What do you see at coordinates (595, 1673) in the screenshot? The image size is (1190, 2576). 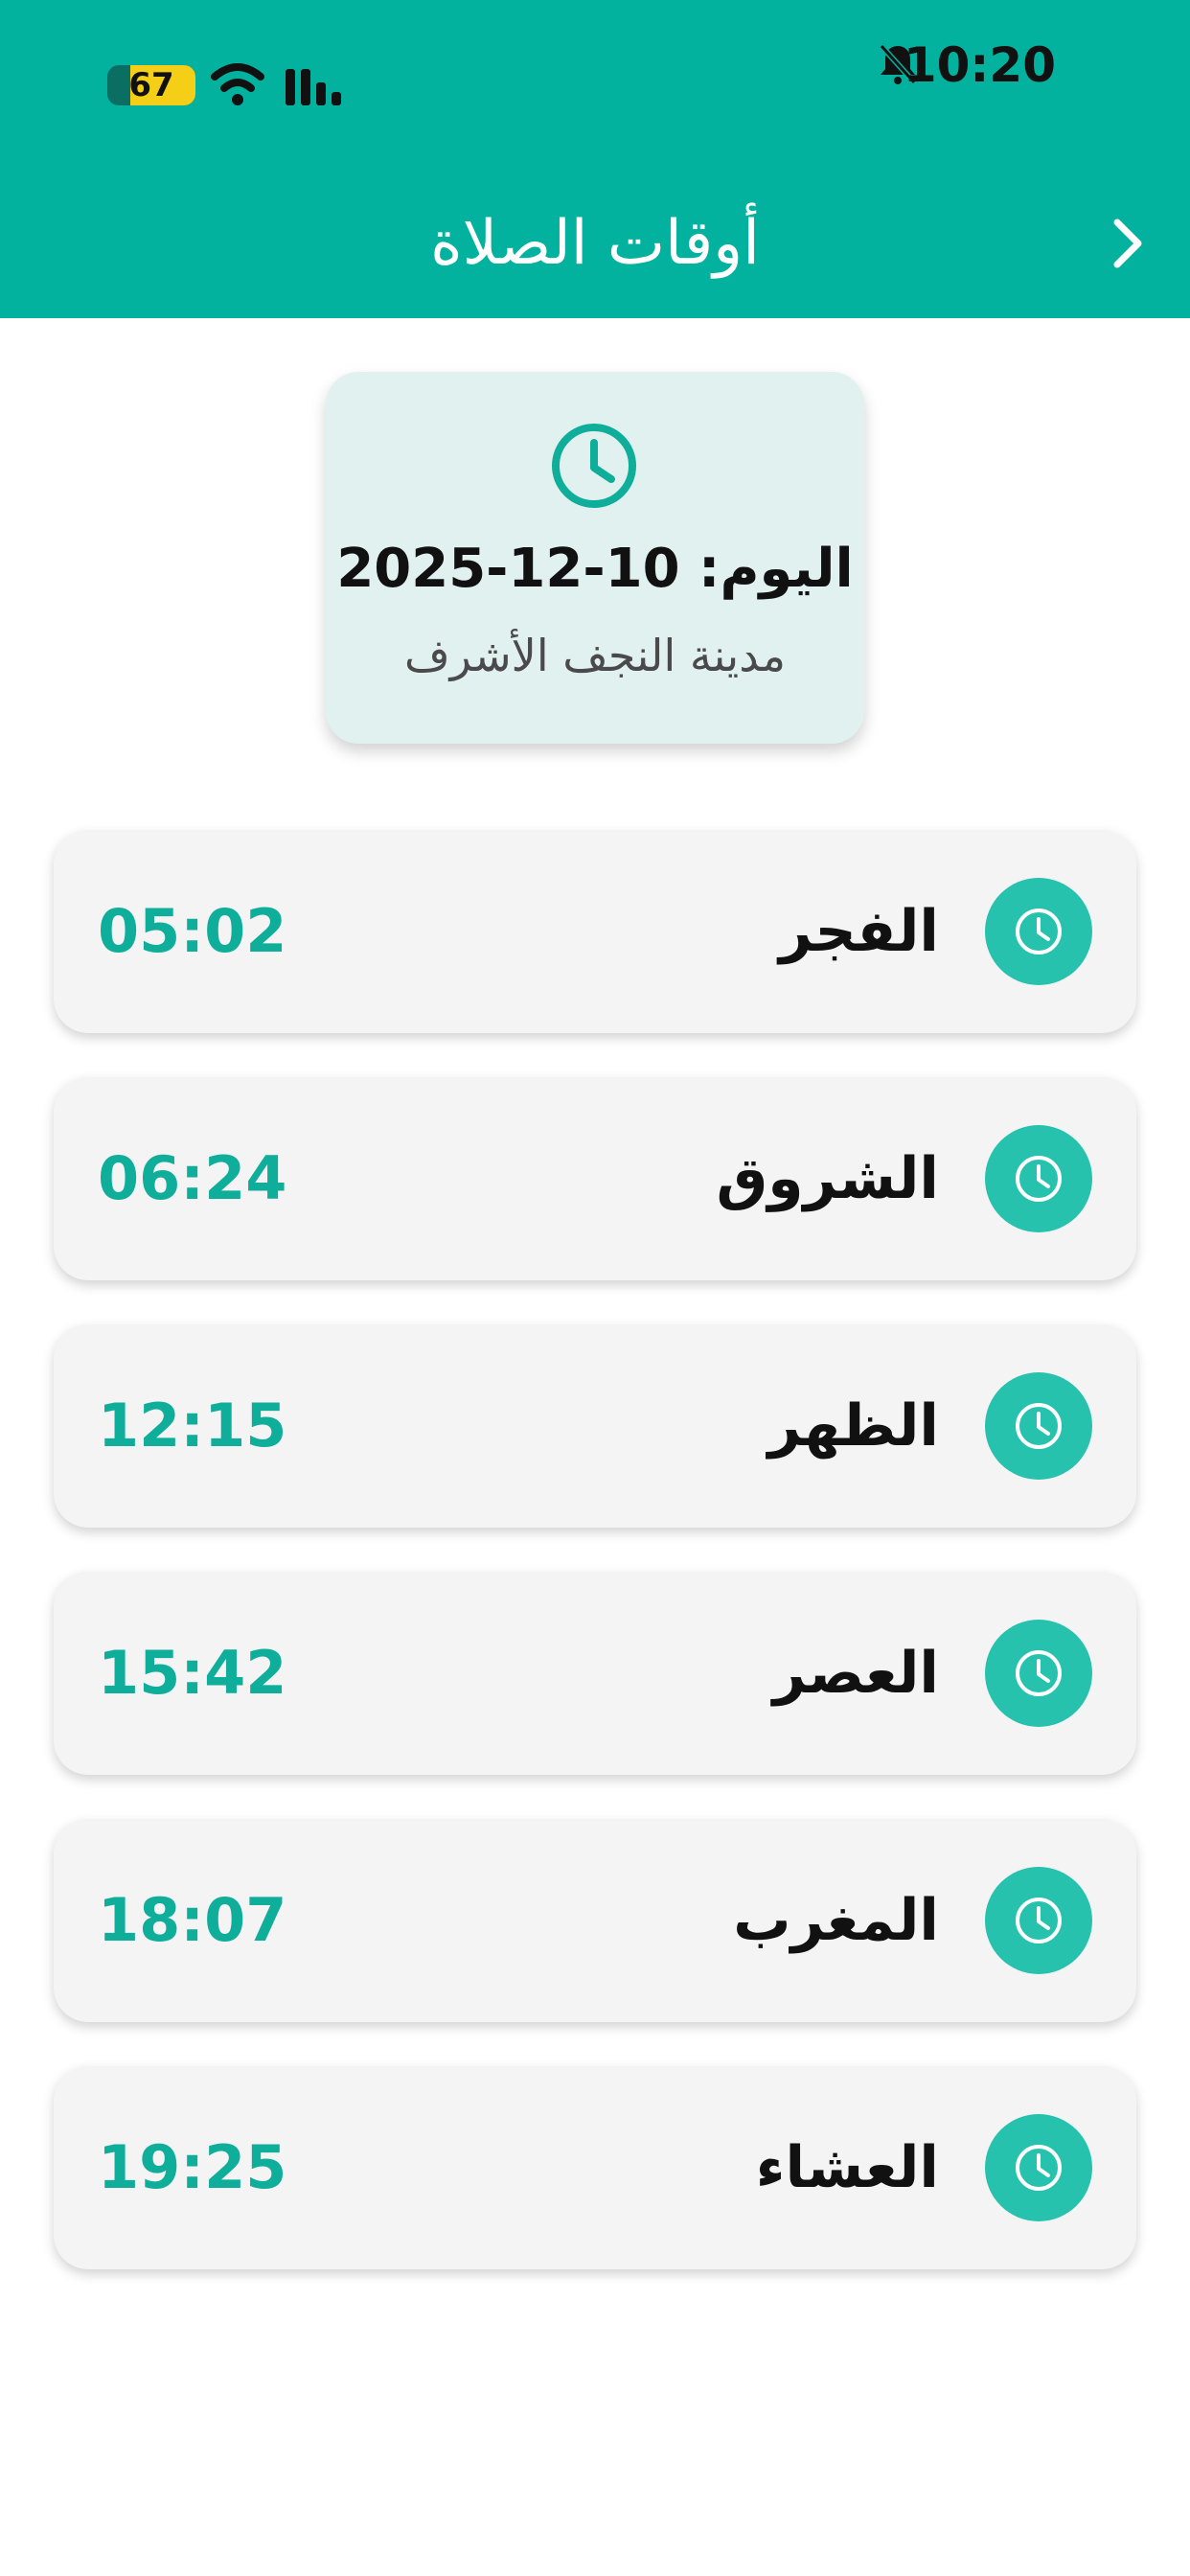 I see `prayer-row-asr: 15:42 العصر` at bounding box center [595, 1673].